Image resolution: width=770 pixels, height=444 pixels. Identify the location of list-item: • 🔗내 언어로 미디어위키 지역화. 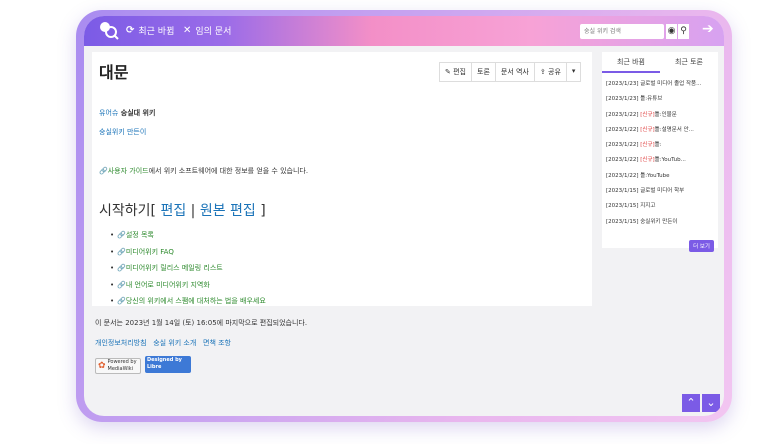
(188, 285).